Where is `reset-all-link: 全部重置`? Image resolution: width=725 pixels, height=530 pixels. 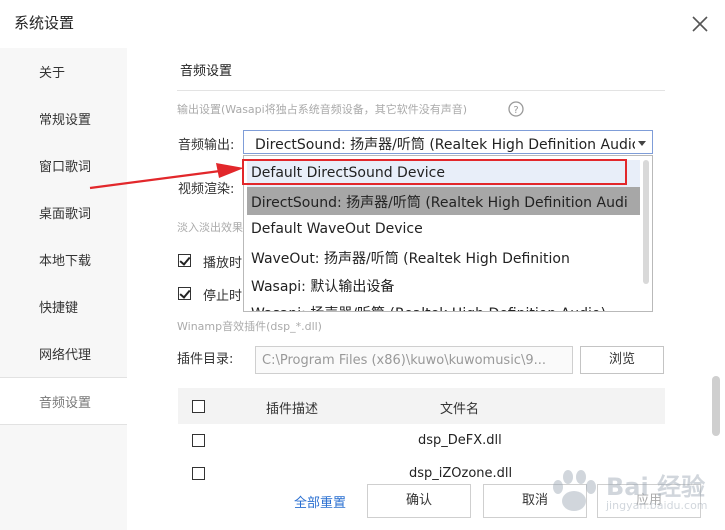
reset-all-link: 全部重置 is located at coordinates (320, 501).